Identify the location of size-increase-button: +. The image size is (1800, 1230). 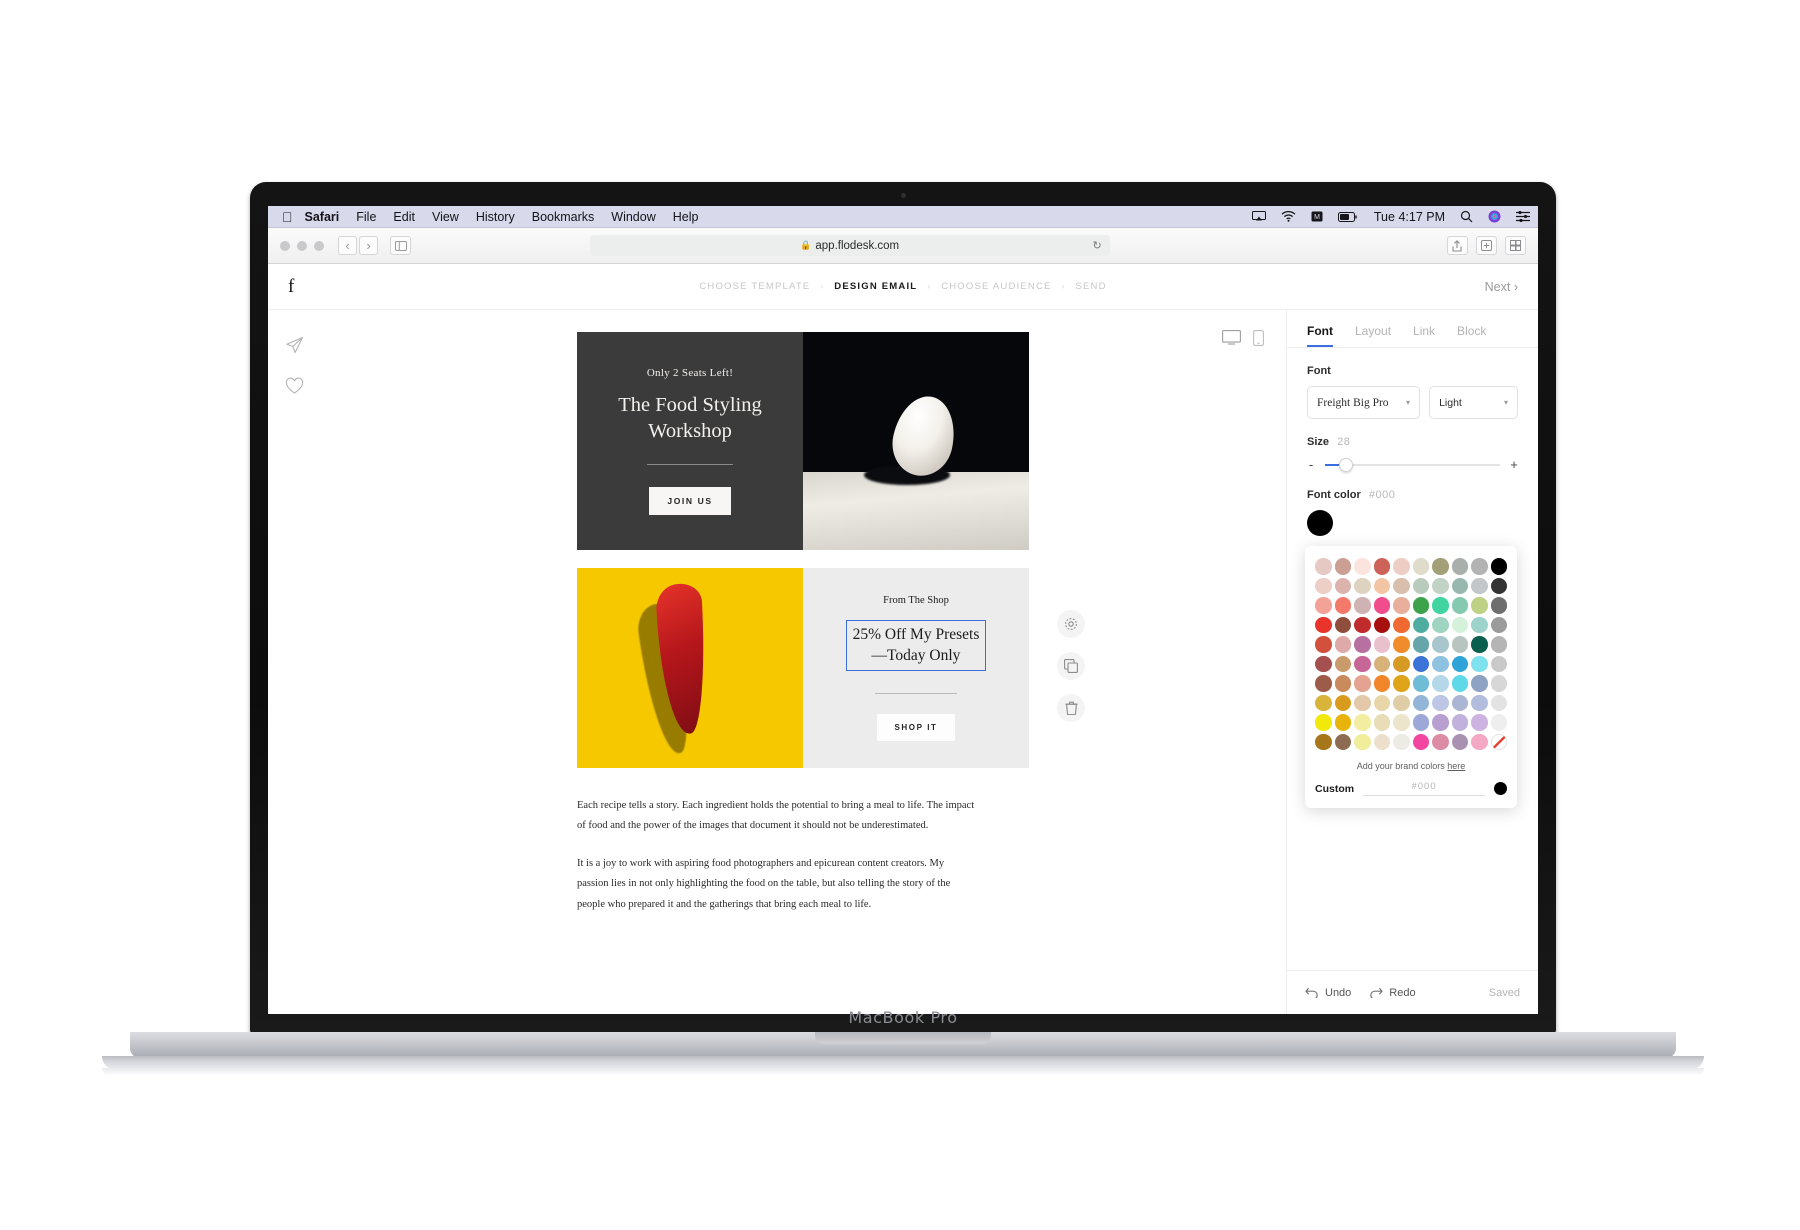
(1514, 464).